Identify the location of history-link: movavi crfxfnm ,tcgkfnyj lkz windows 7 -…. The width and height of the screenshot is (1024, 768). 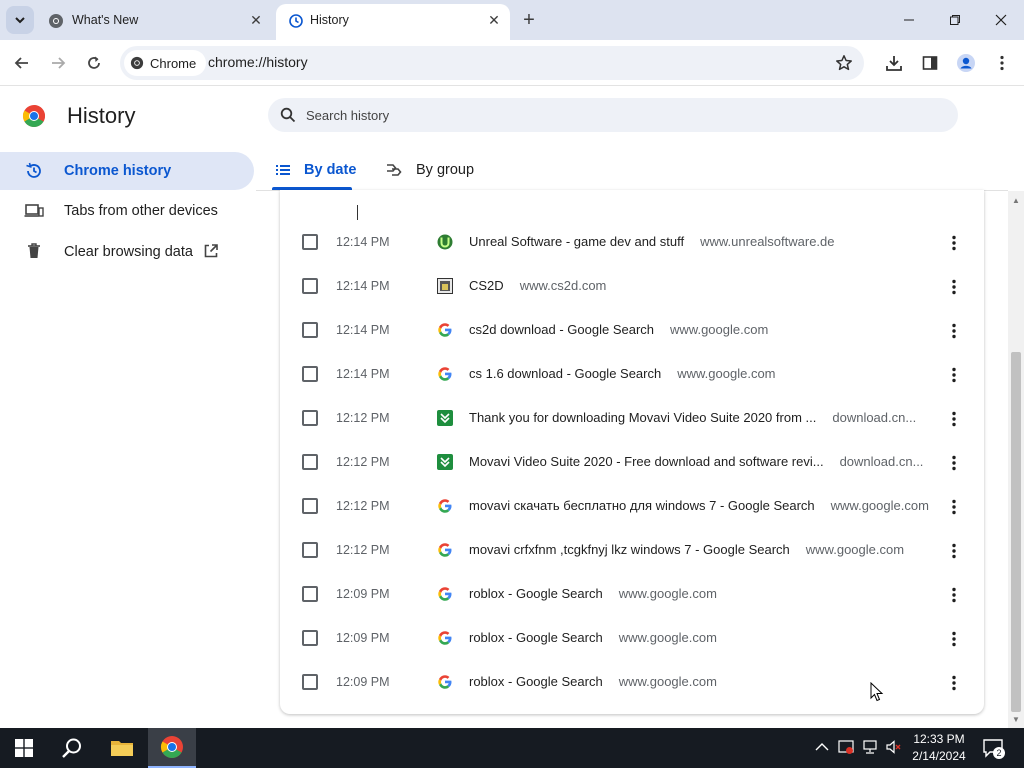
(686, 549).